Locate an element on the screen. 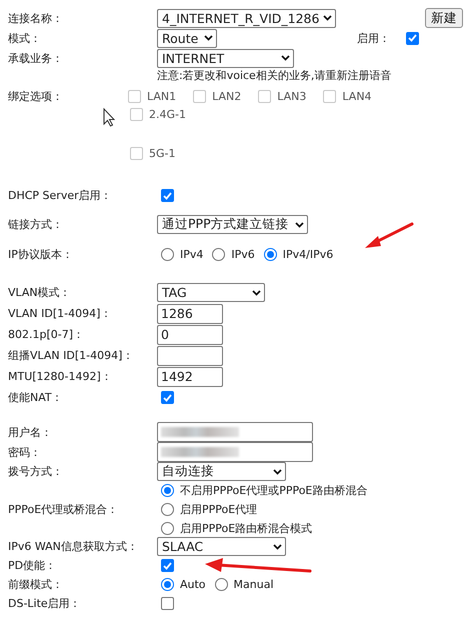  pointer-cursor-icon is located at coordinates (108, 117).